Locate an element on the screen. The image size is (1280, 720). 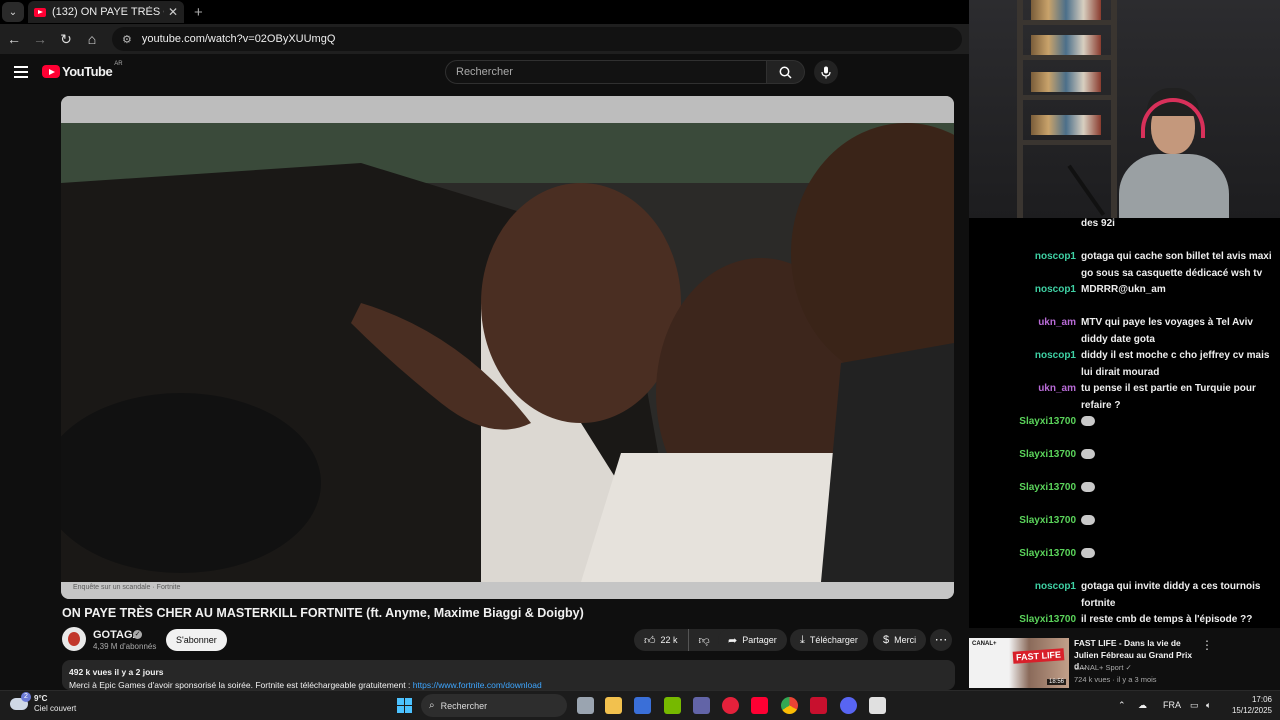
temperature: 9°C is located at coordinates (41, 698).